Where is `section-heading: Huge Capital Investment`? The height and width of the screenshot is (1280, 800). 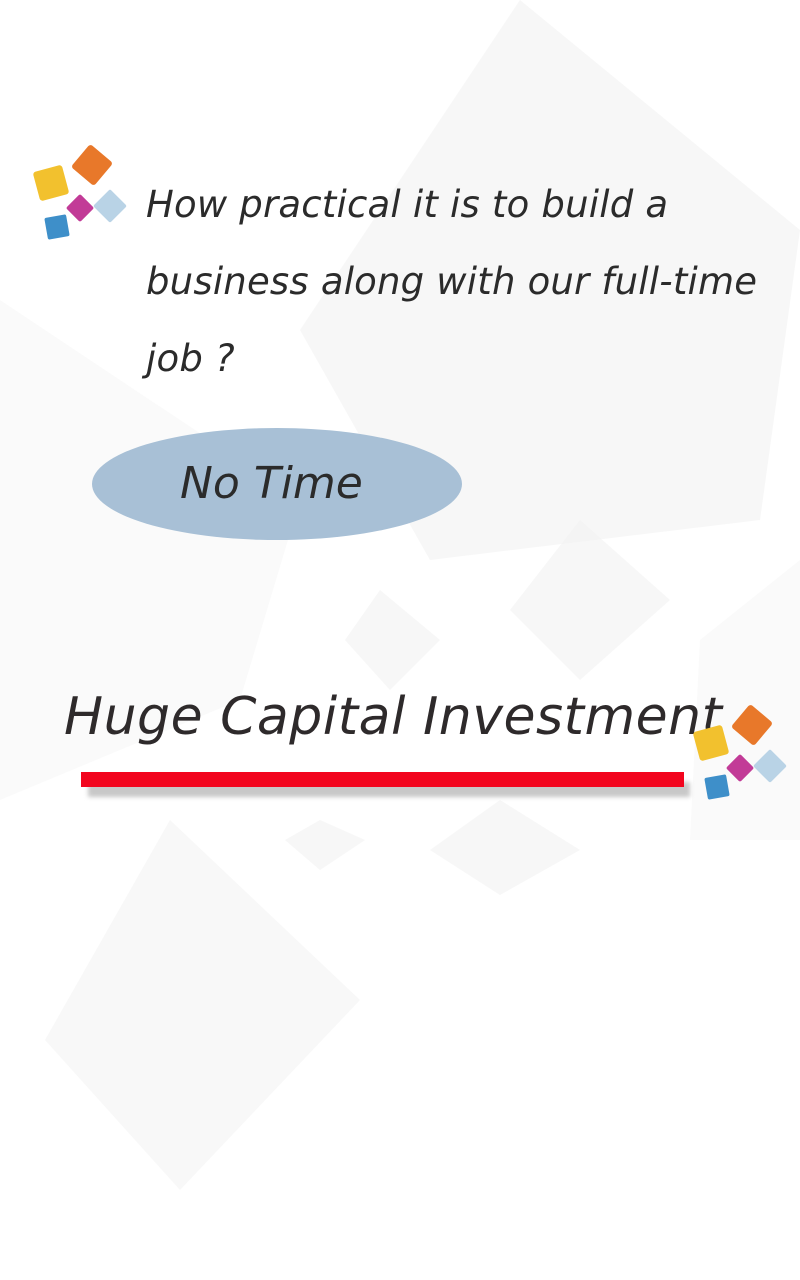
section-heading: Huge Capital Investment is located at coordinates (393, 717).